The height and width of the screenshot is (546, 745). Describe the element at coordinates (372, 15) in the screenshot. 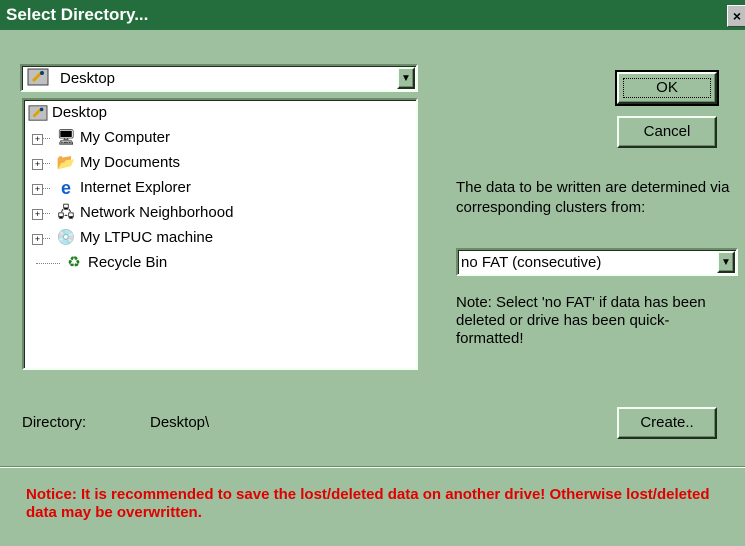

I see `title-bar: Select Directory... ×` at that location.